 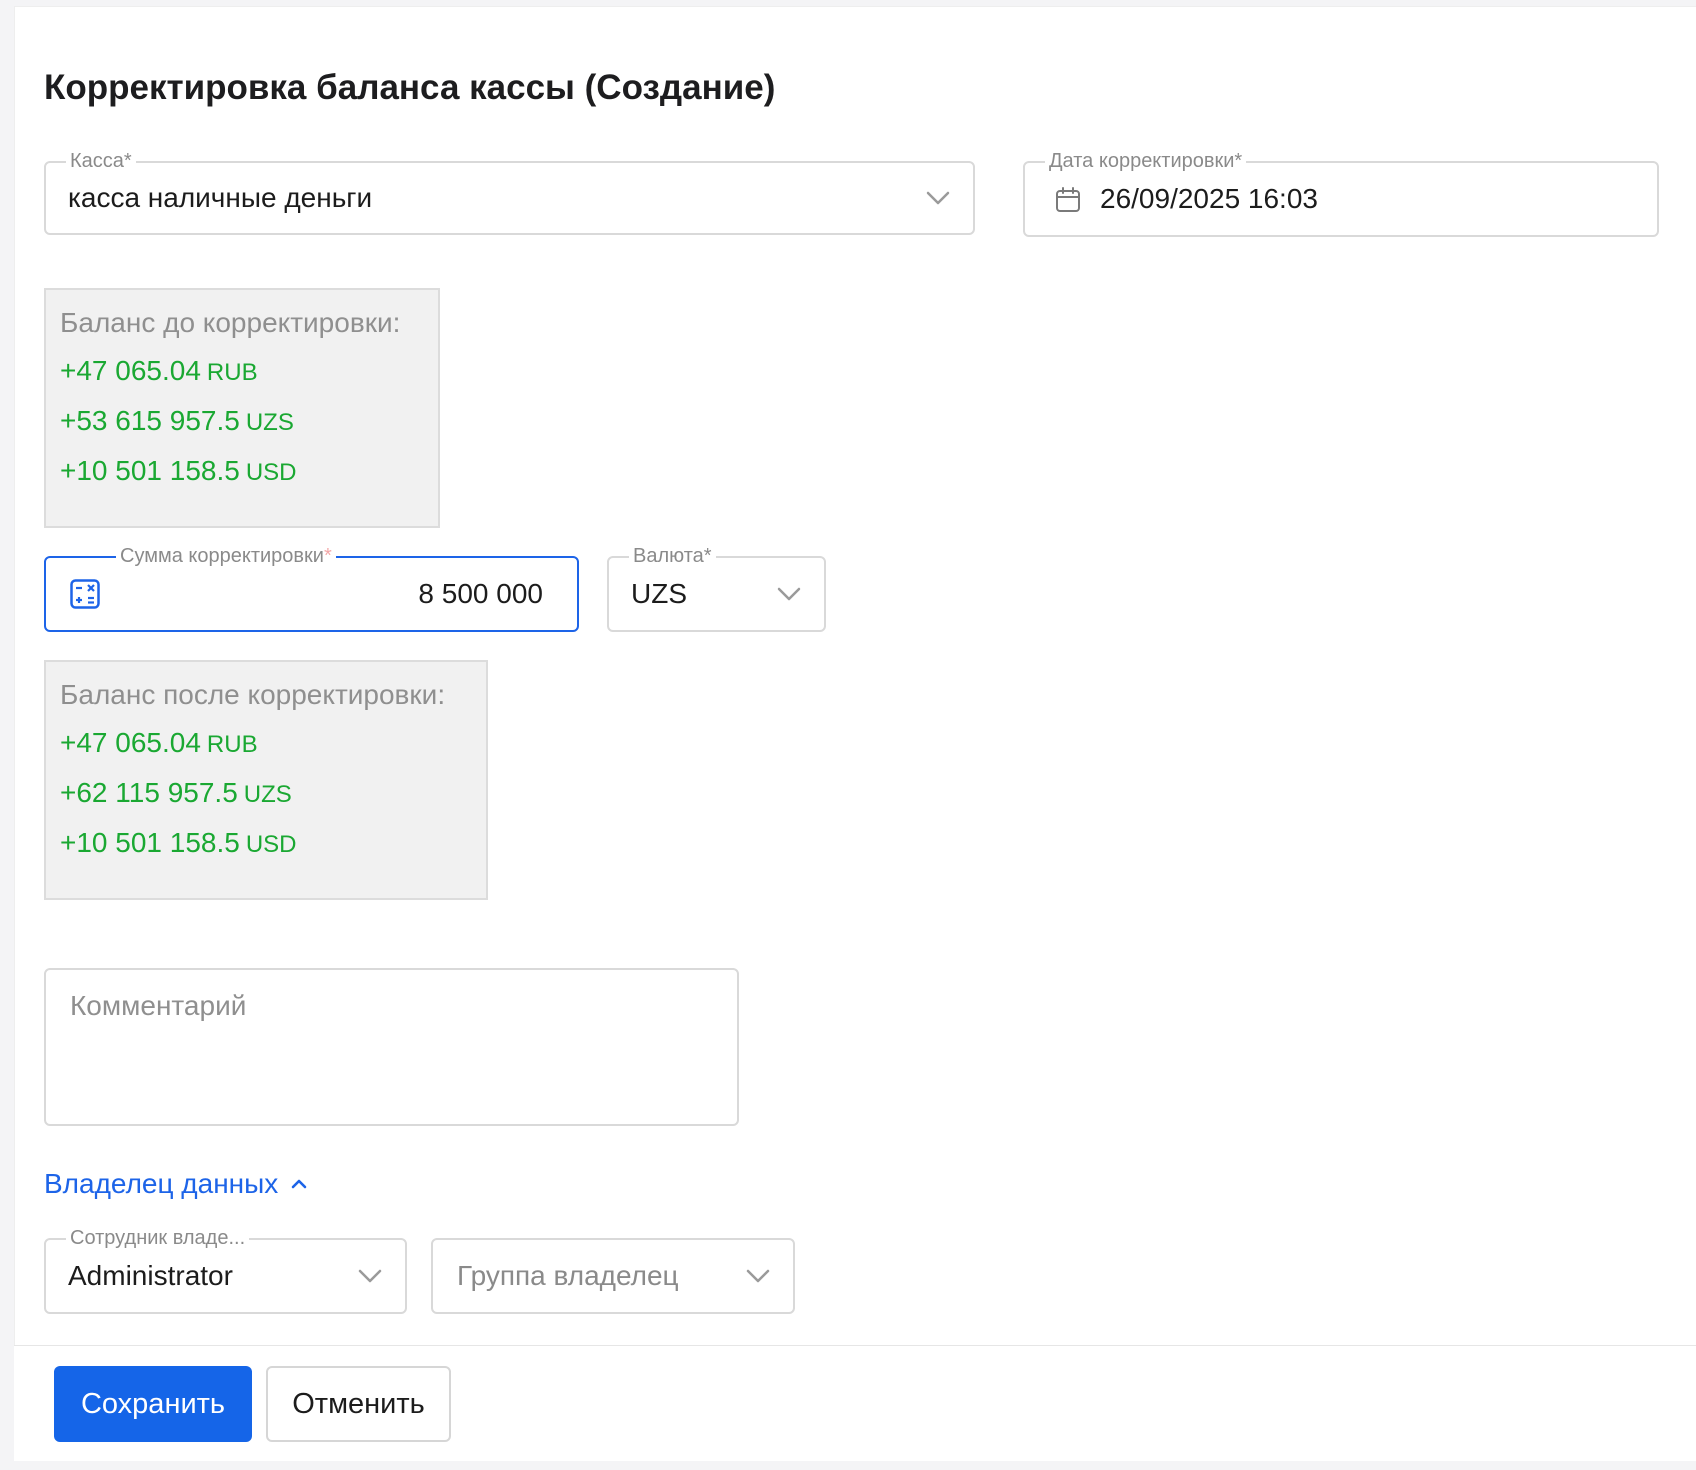 What do you see at coordinates (226, 556) in the screenshot?
I see `amount-label: Сумма корректировки*` at bounding box center [226, 556].